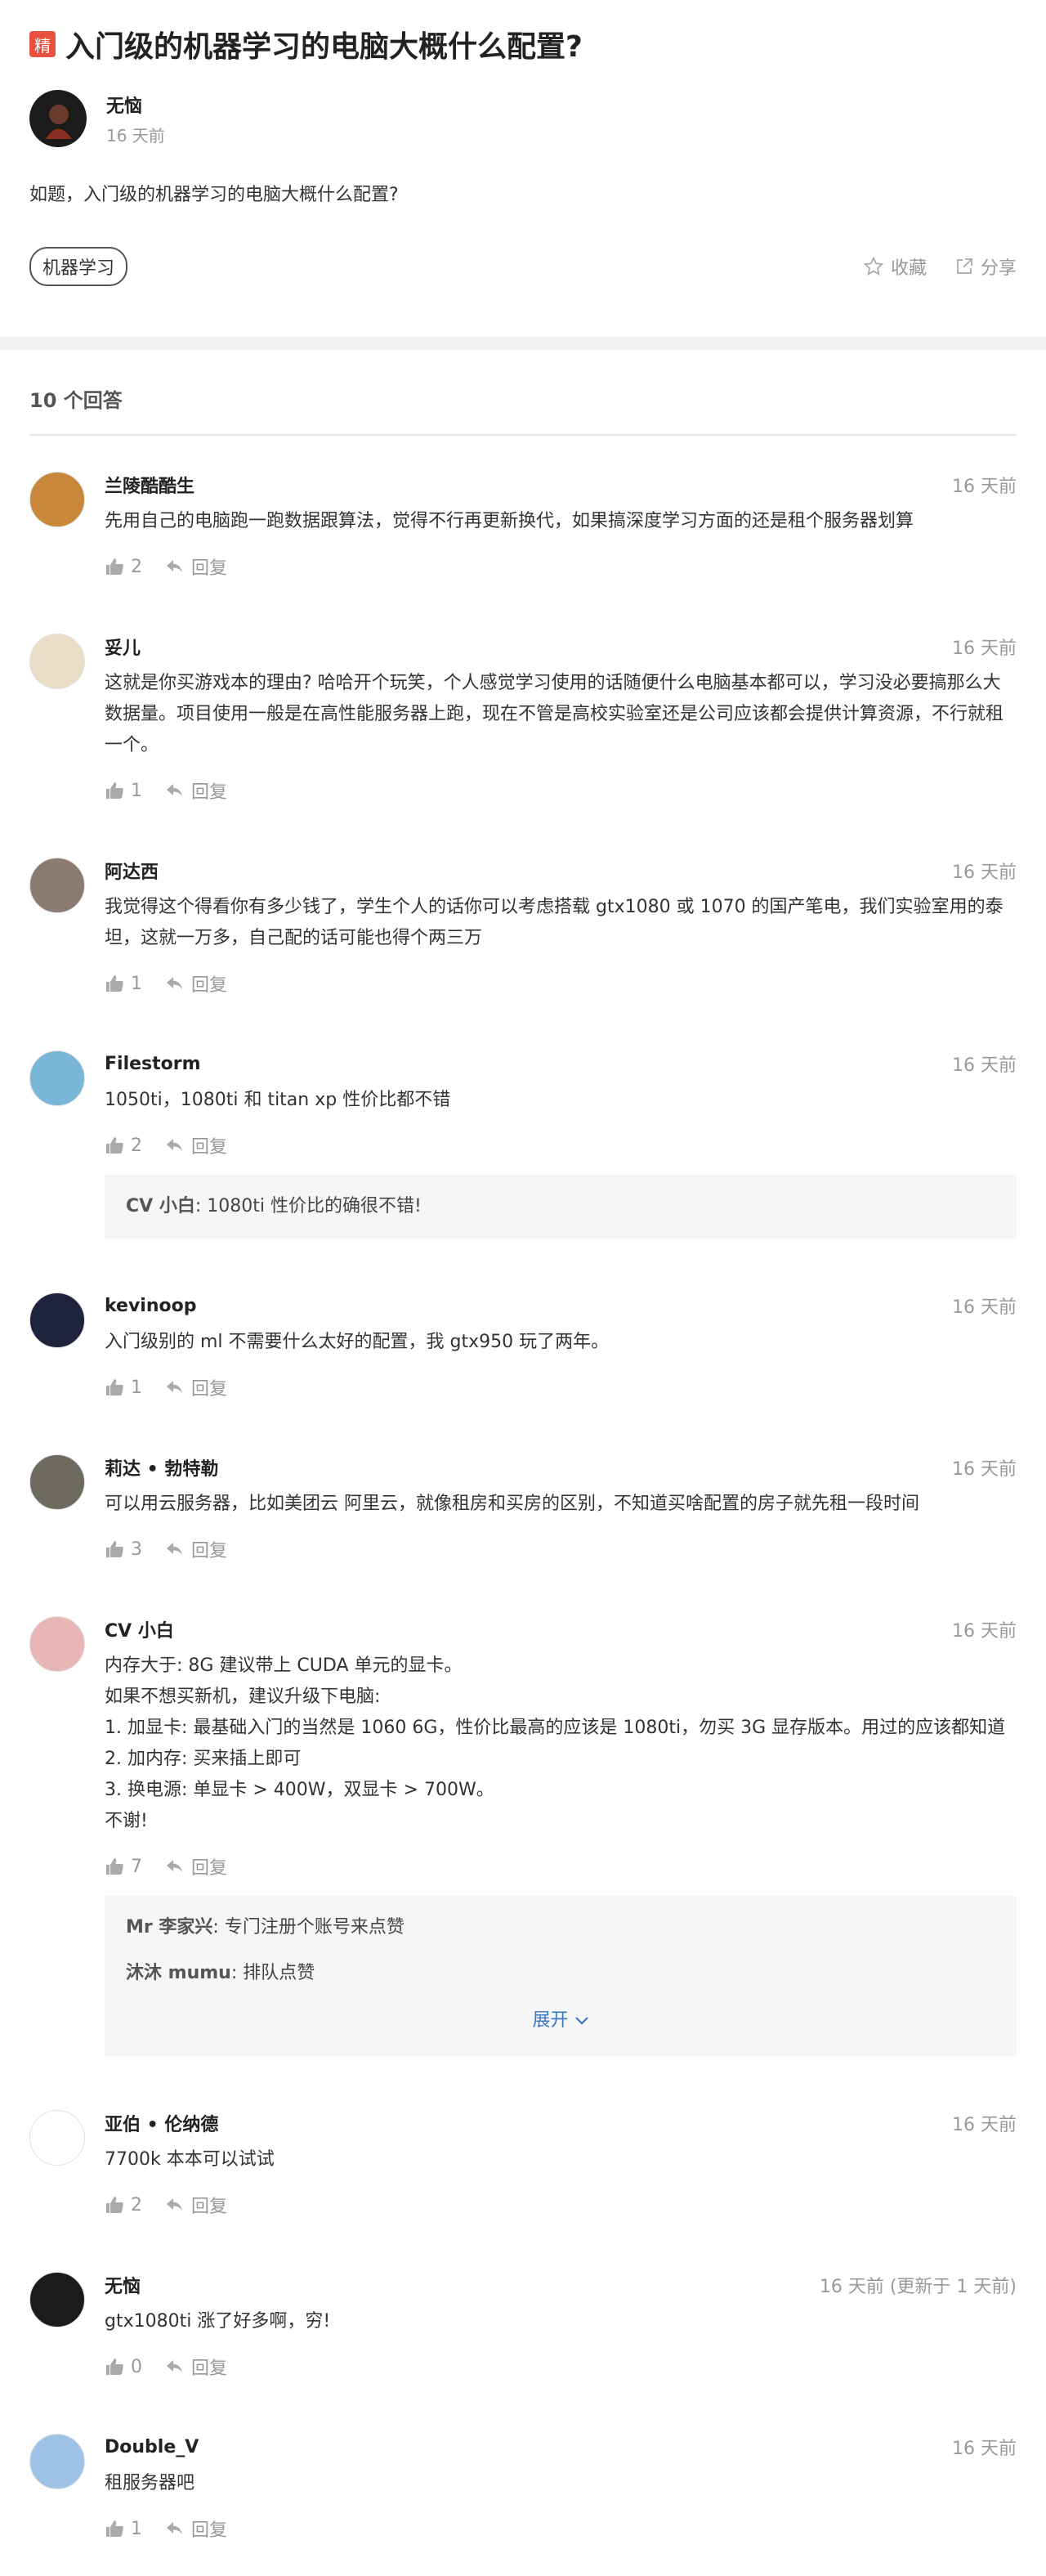 Image resolution: width=1046 pixels, height=2576 pixels. Describe the element at coordinates (136, 1549) in the screenshot. I see `like-count: 3` at that location.